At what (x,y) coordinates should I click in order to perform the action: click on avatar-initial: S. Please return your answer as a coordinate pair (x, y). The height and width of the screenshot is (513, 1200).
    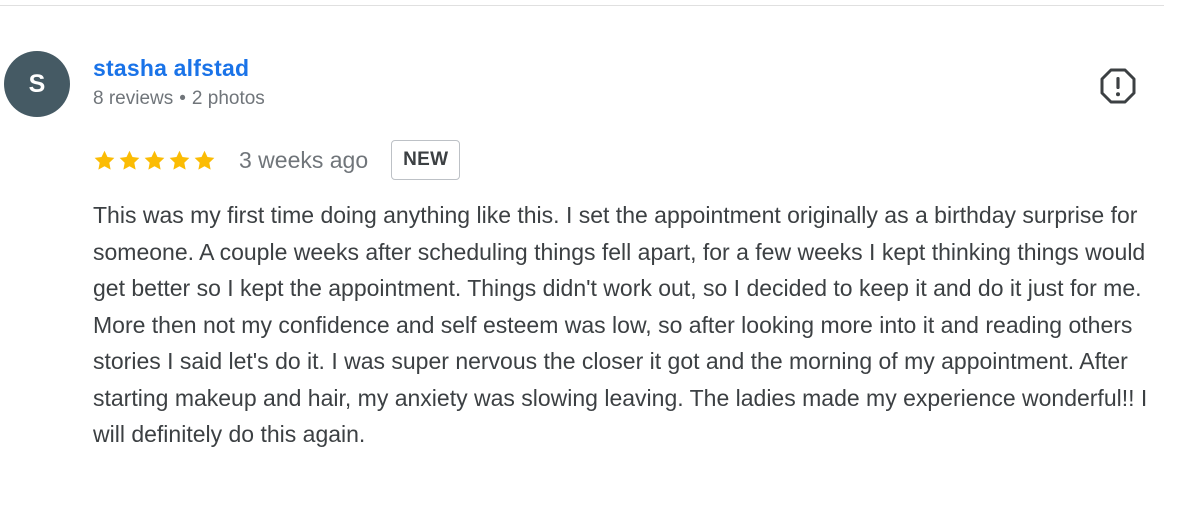
    Looking at the image, I should click on (37, 83).